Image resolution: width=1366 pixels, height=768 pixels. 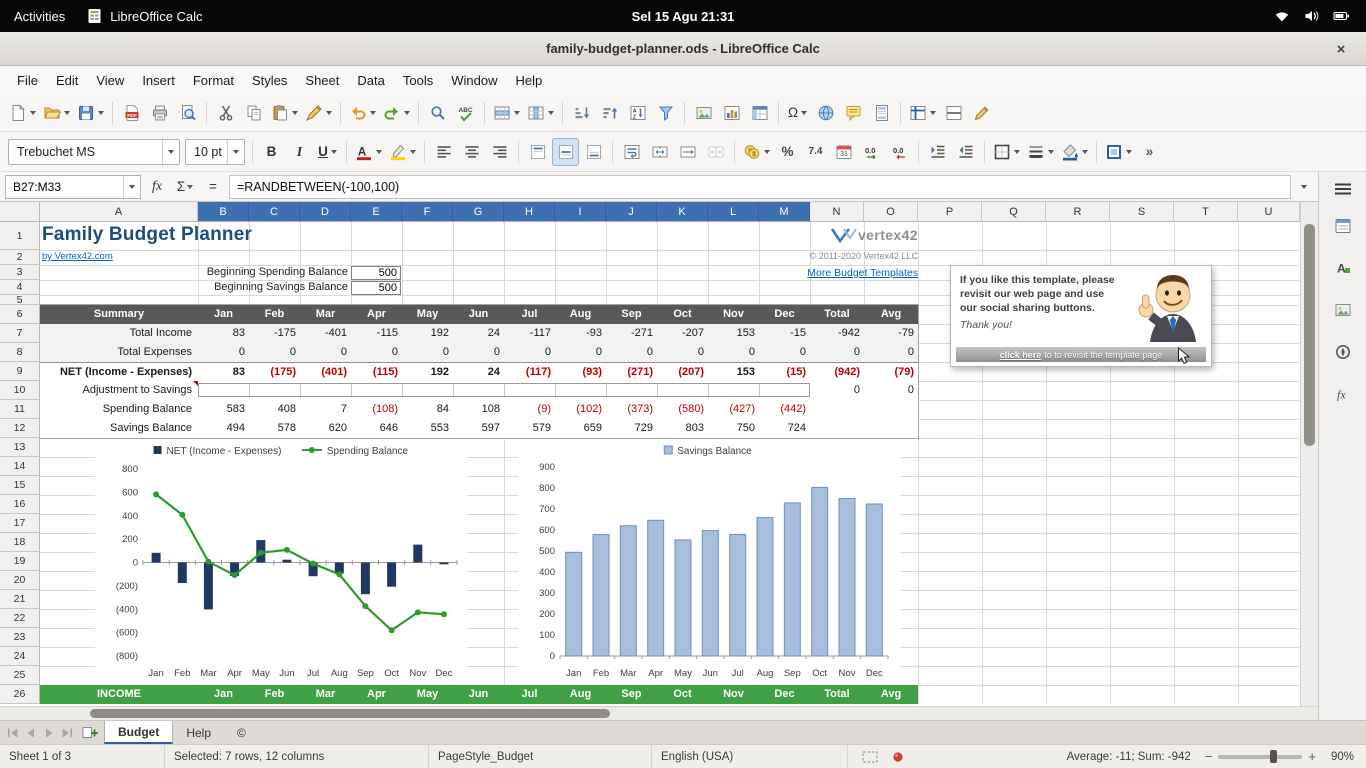 What do you see at coordinates (499, 152) in the screenshot?
I see `align-right-button` at bounding box center [499, 152].